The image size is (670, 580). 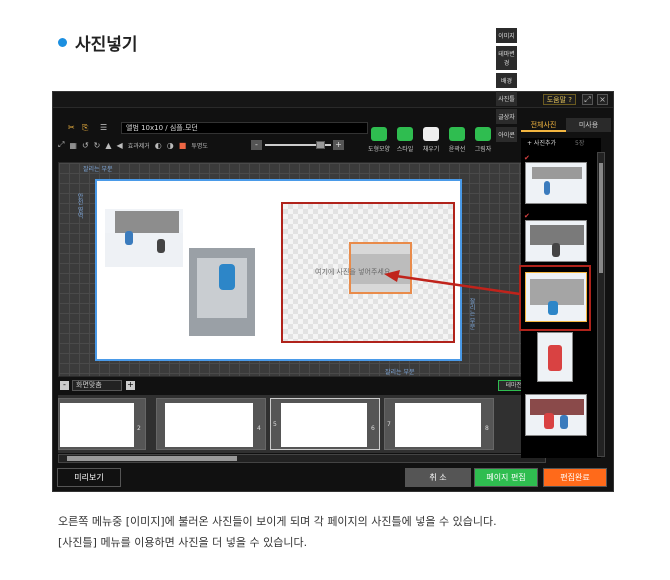 I want to click on slider-knob, so click(x=320, y=145).